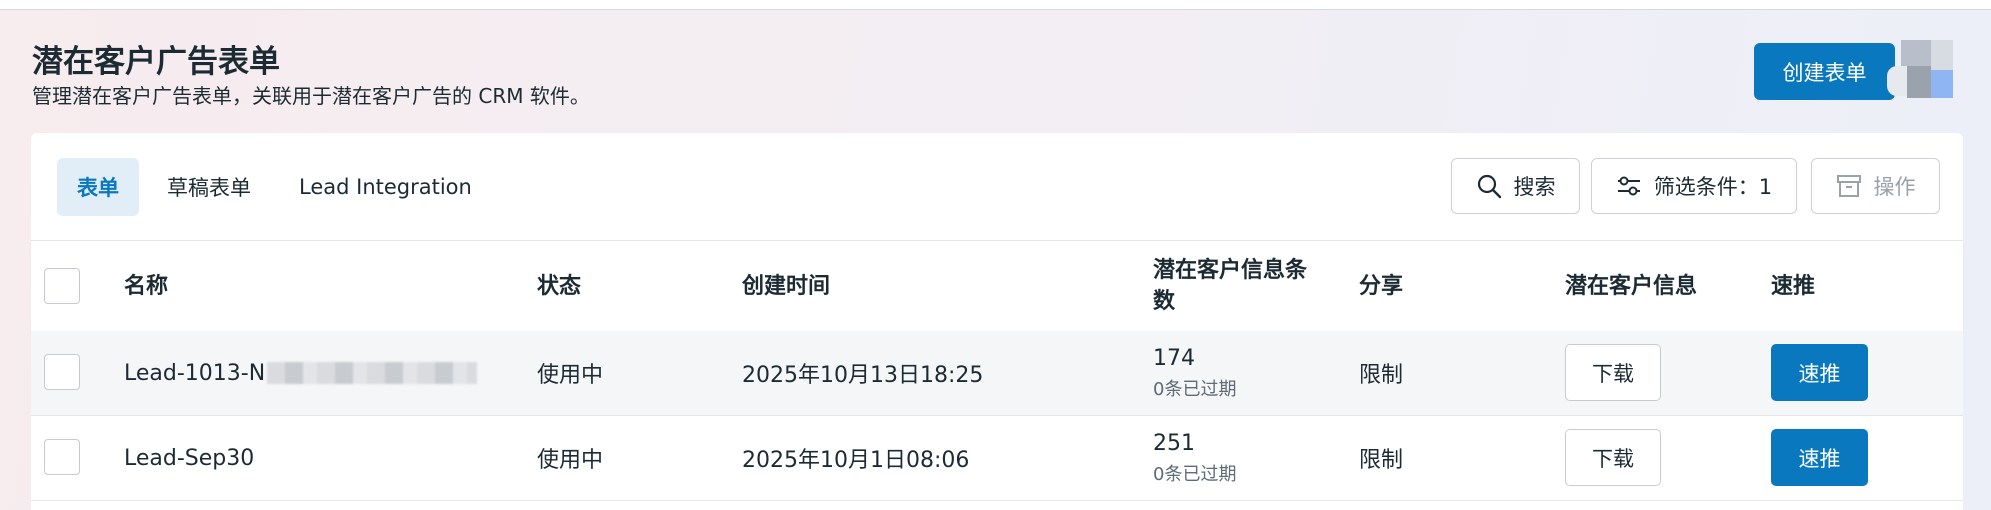 The image size is (1991, 510). What do you see at coordinates (62, 286) in the screenshot?
I see `select-all-checkbox` at bounding box center [62, 286].